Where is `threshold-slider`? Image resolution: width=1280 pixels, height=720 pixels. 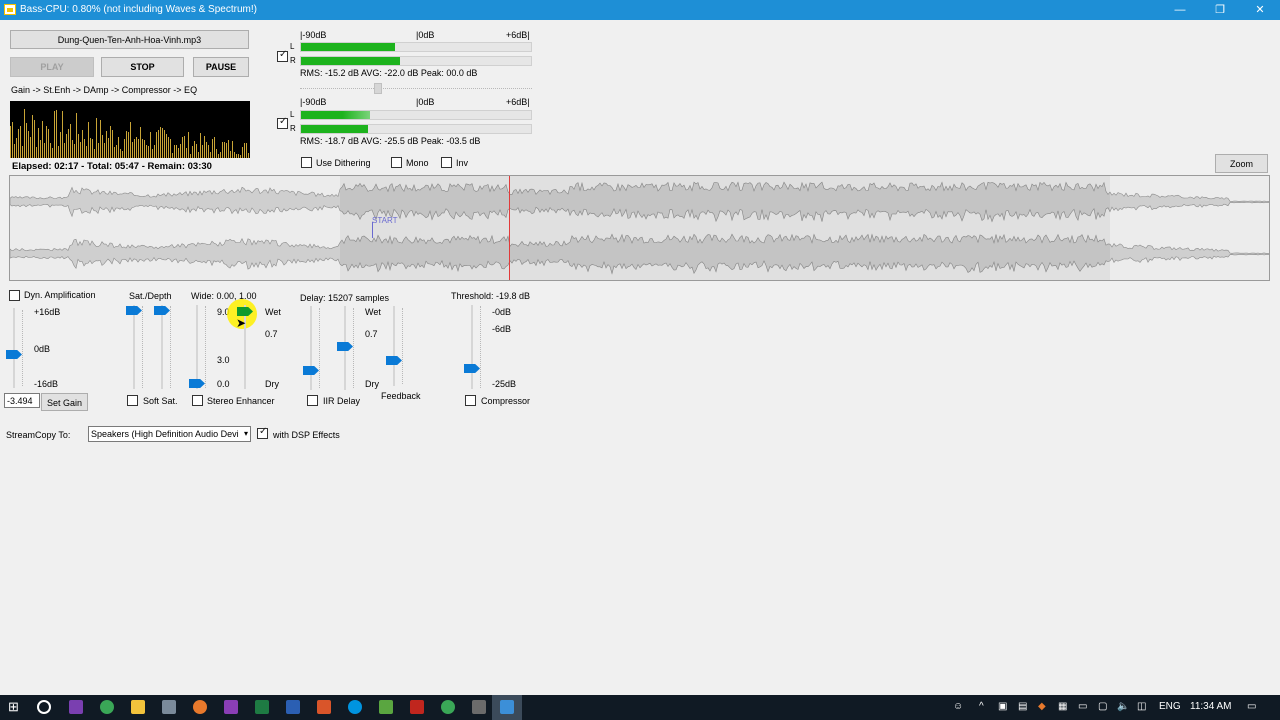 threshold-slider is located at coordinates (472, 347).